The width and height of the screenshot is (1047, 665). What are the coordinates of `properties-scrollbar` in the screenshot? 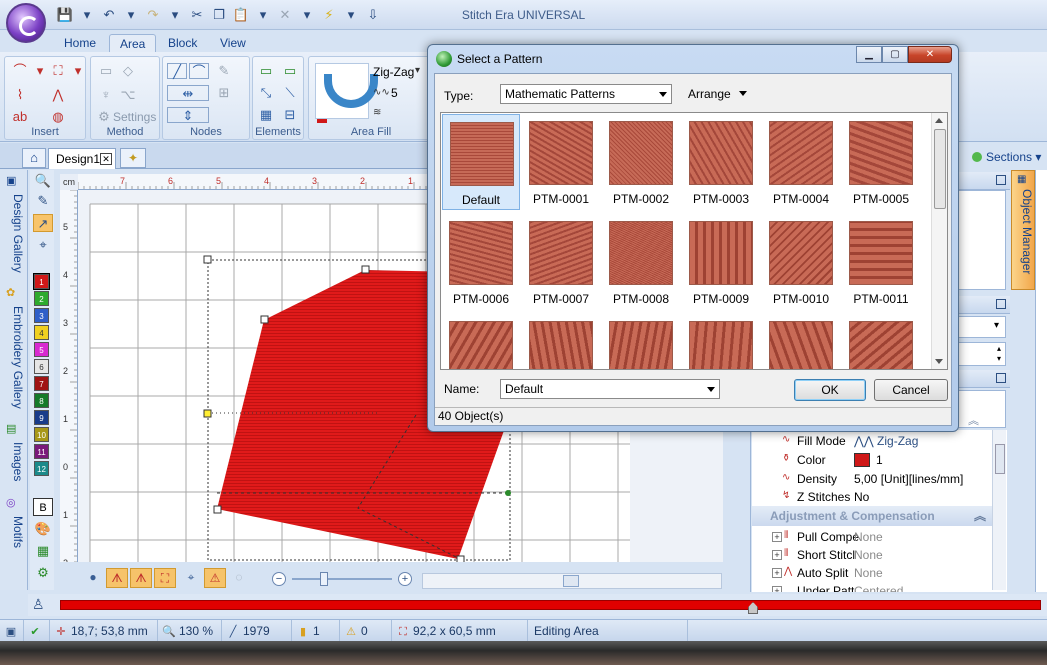 It's located at (999, 510).